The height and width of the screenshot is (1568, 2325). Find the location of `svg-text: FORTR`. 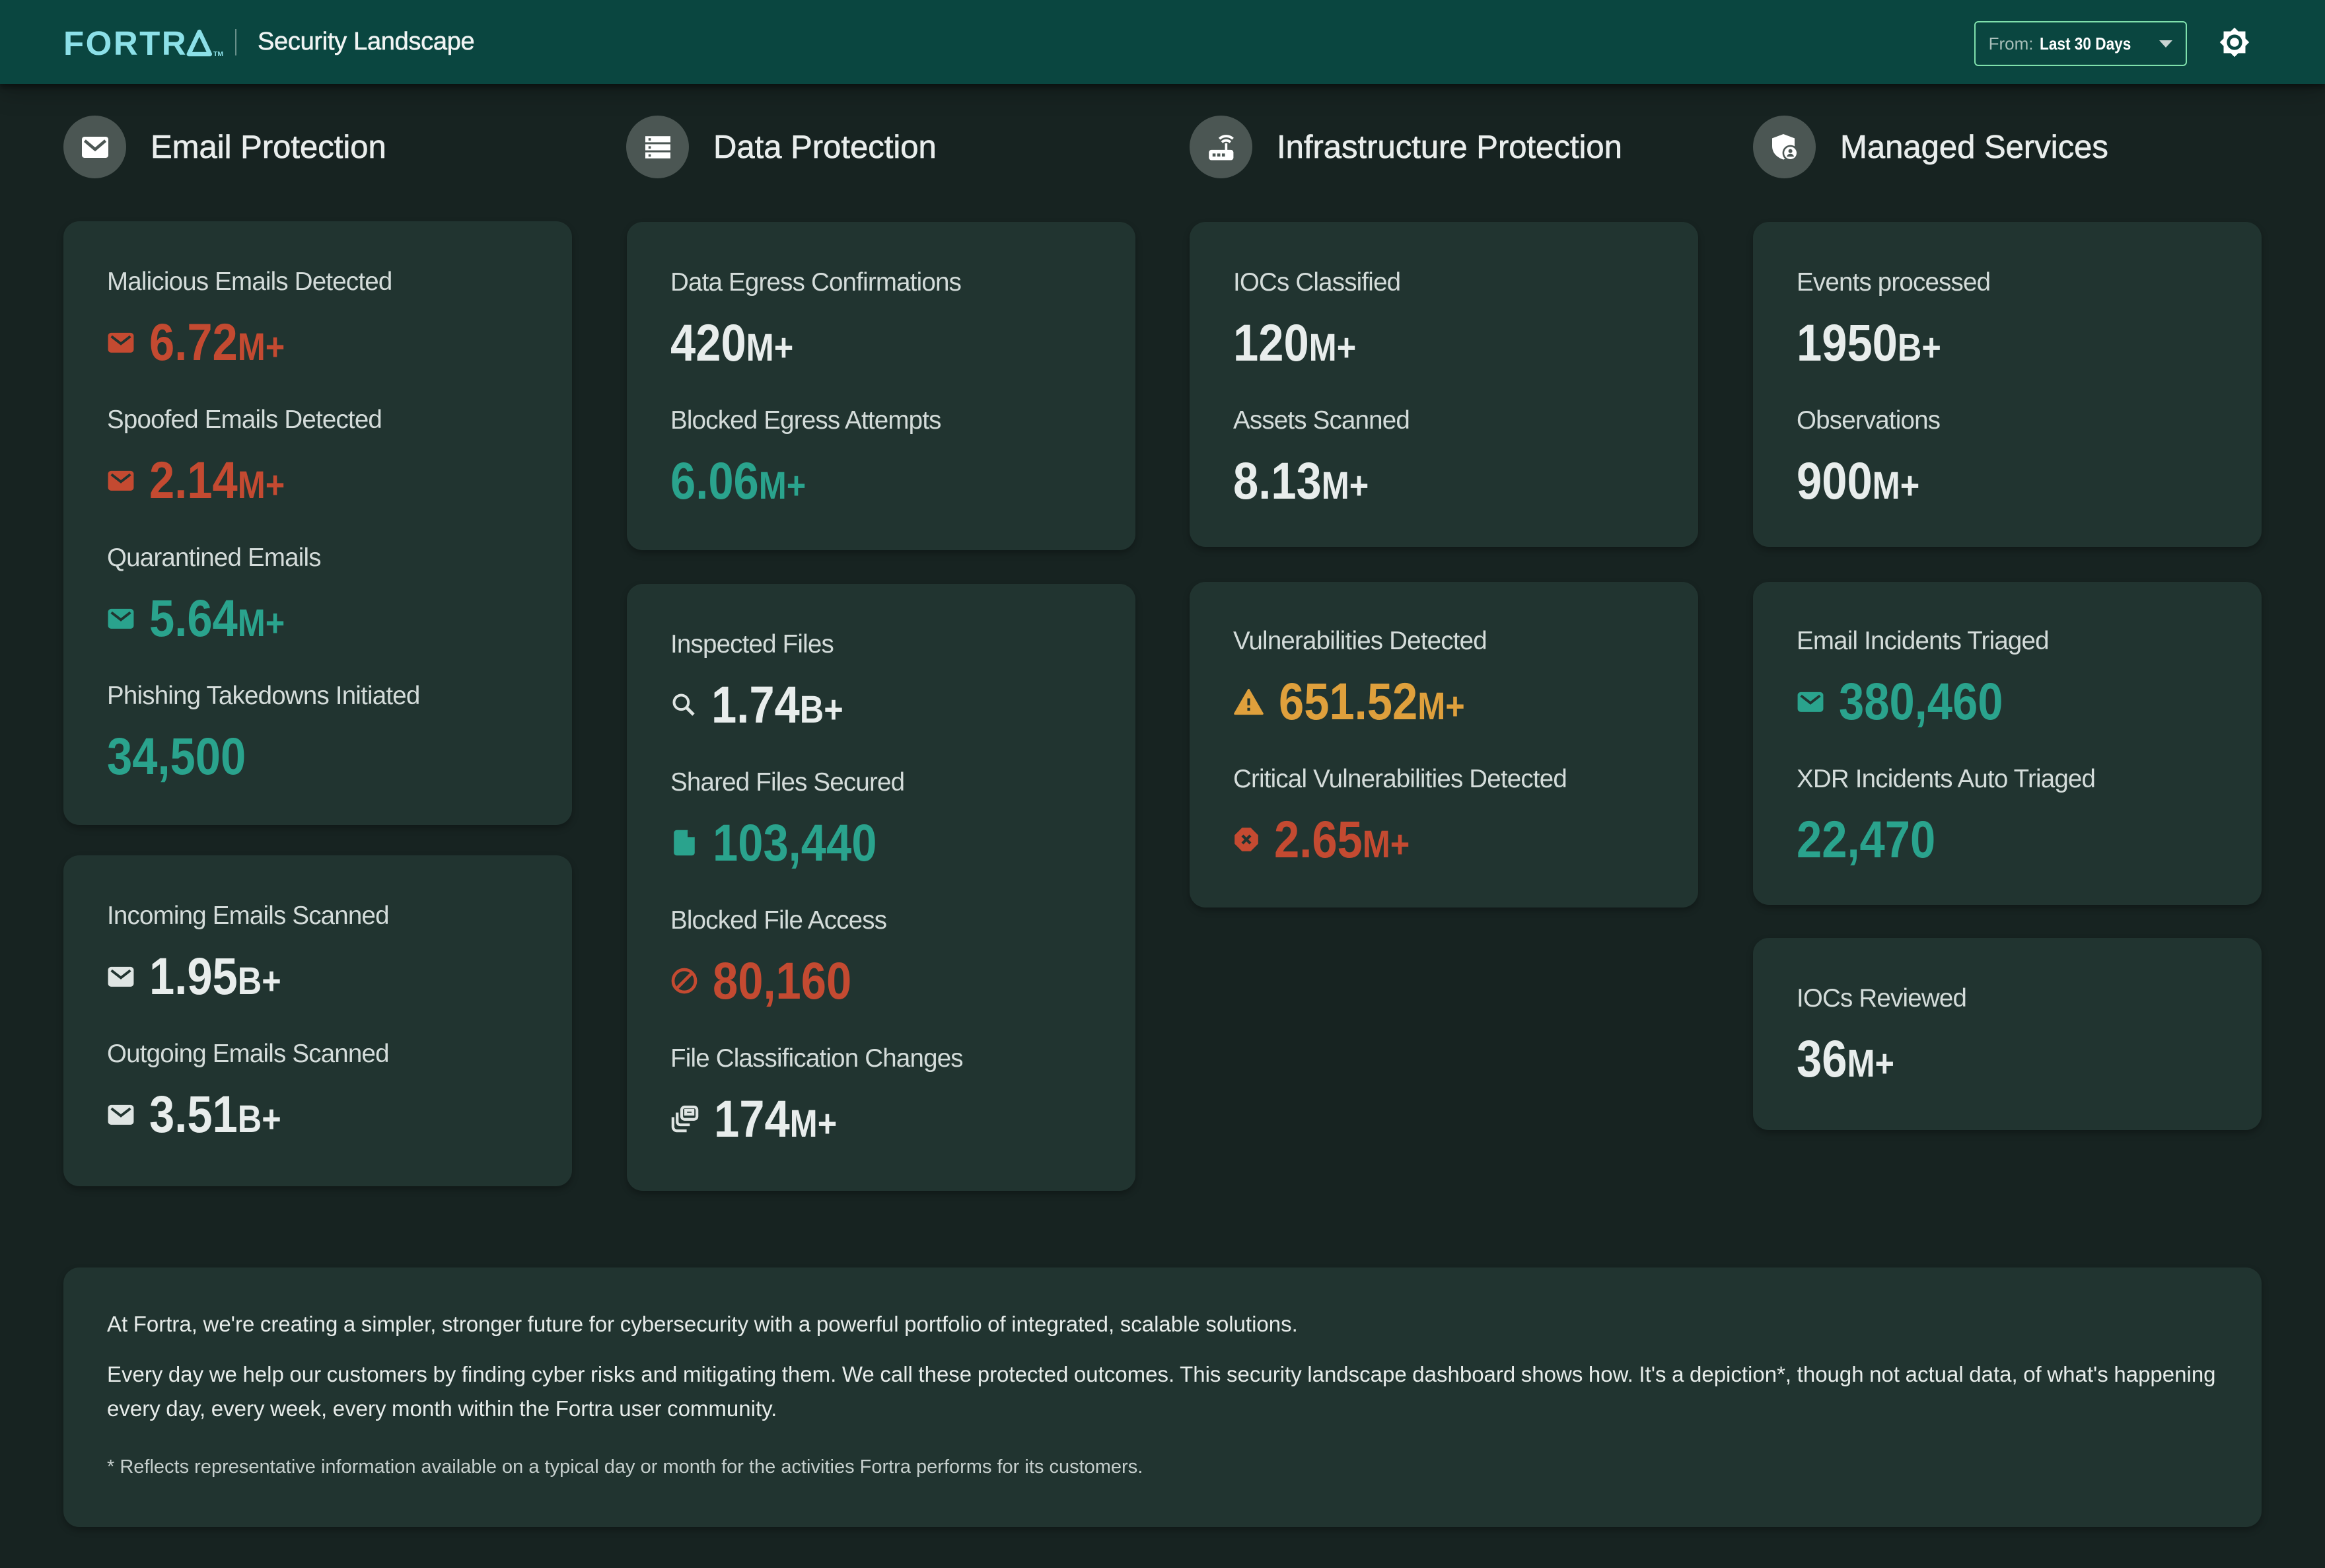

svg-text: FORTR is located at coordinates (125, 43).